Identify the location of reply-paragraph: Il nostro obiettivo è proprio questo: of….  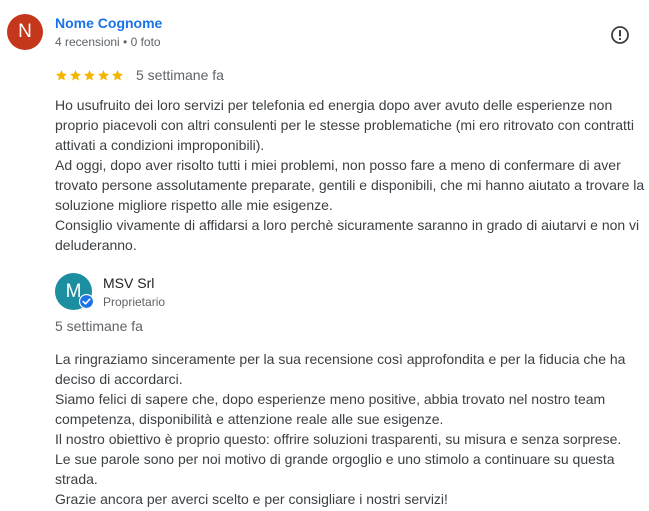
(338, 439).